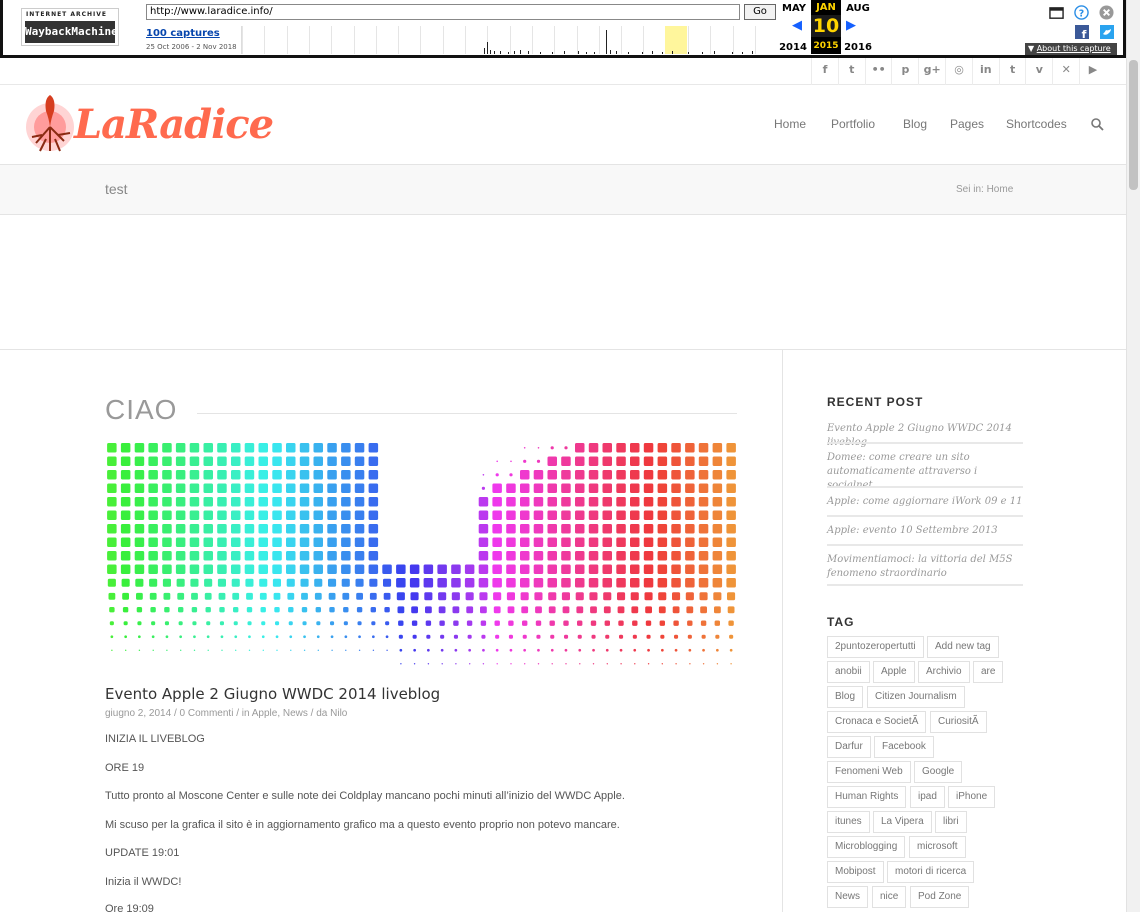 The width and height of the screenshot is (1140, 912). I want to click on tag-link: Blog, so click(845, 697).